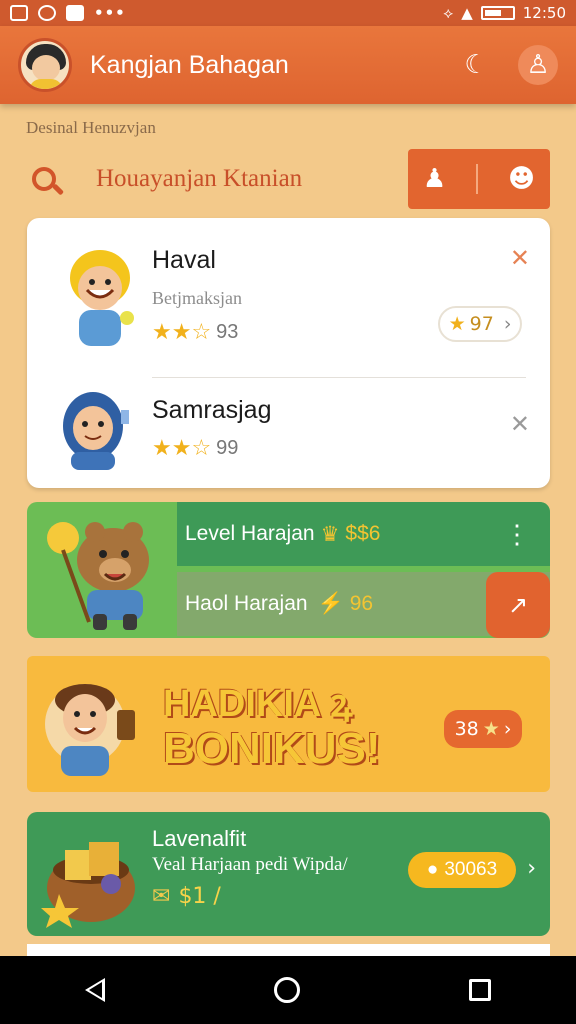 This screenshot has width=576, height=1024. What do you see at coordinates (538, 65) in the screenshot?
I see `profile-icon: ♙` at bounding box center [538, 65].